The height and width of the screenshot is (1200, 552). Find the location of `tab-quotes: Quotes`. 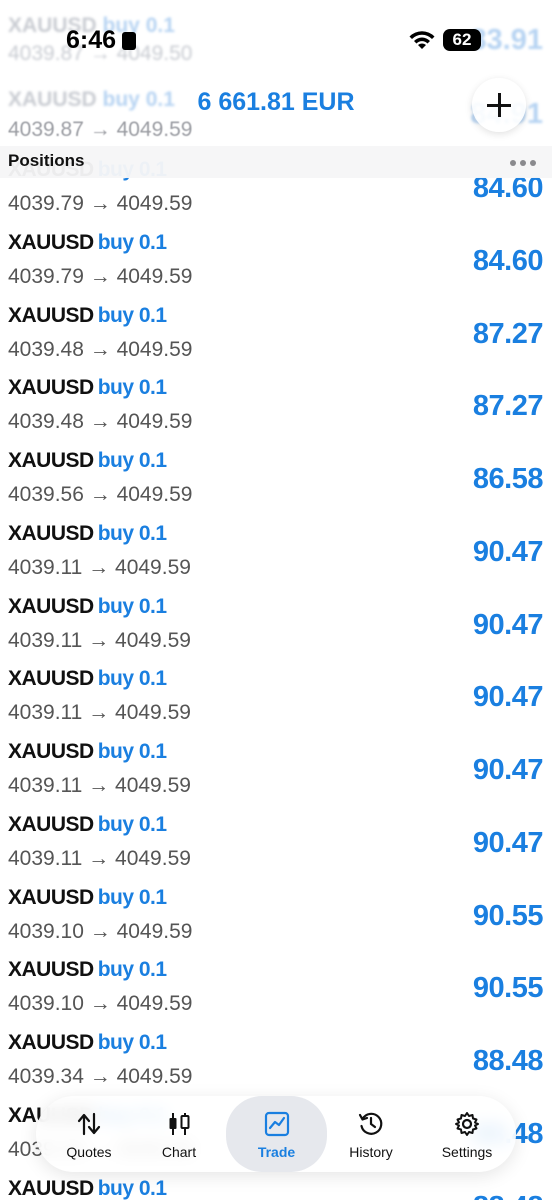

tab-quotes: Quotes is located at coordinates (89, 1134).